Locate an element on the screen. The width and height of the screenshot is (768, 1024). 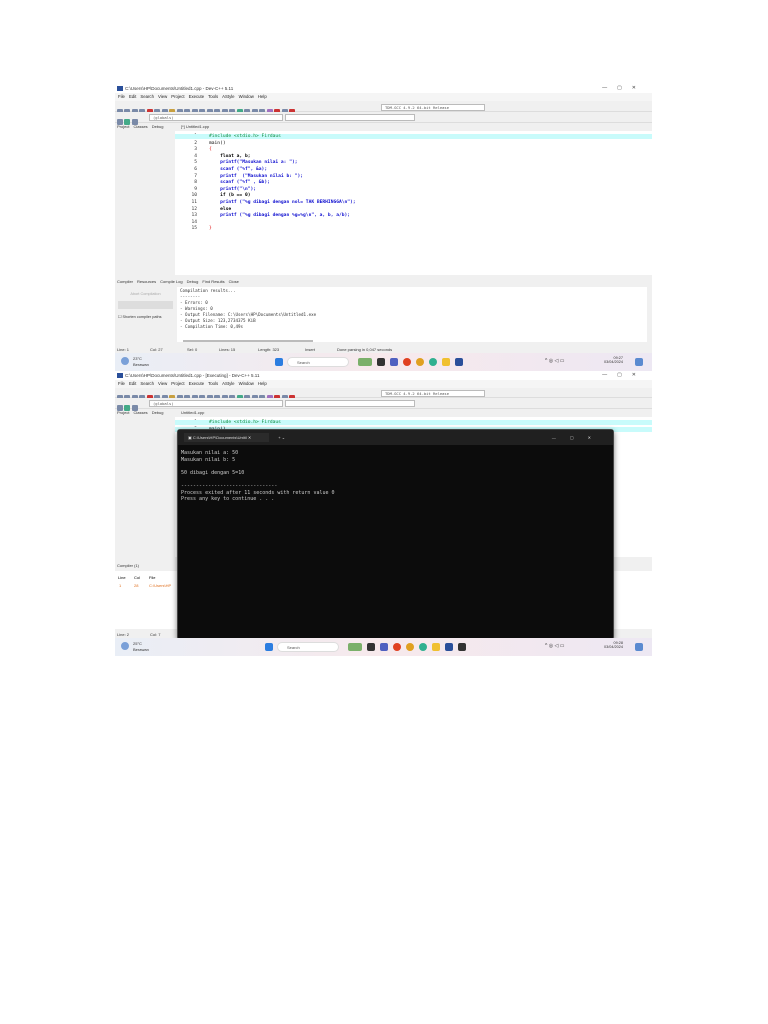
weather-temp: 23°C is located at coordinates (137, 358).